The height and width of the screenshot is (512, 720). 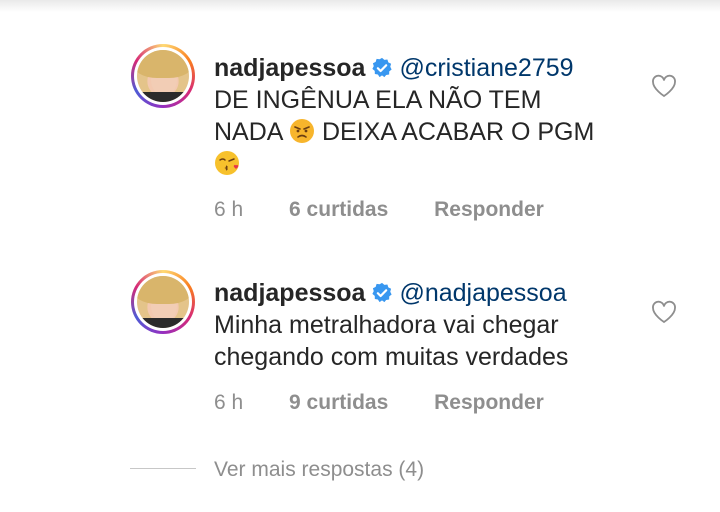 I want to click on comment-line: DE INGÊNUA ELA NÃO TEM, so click(x=378, y=100).